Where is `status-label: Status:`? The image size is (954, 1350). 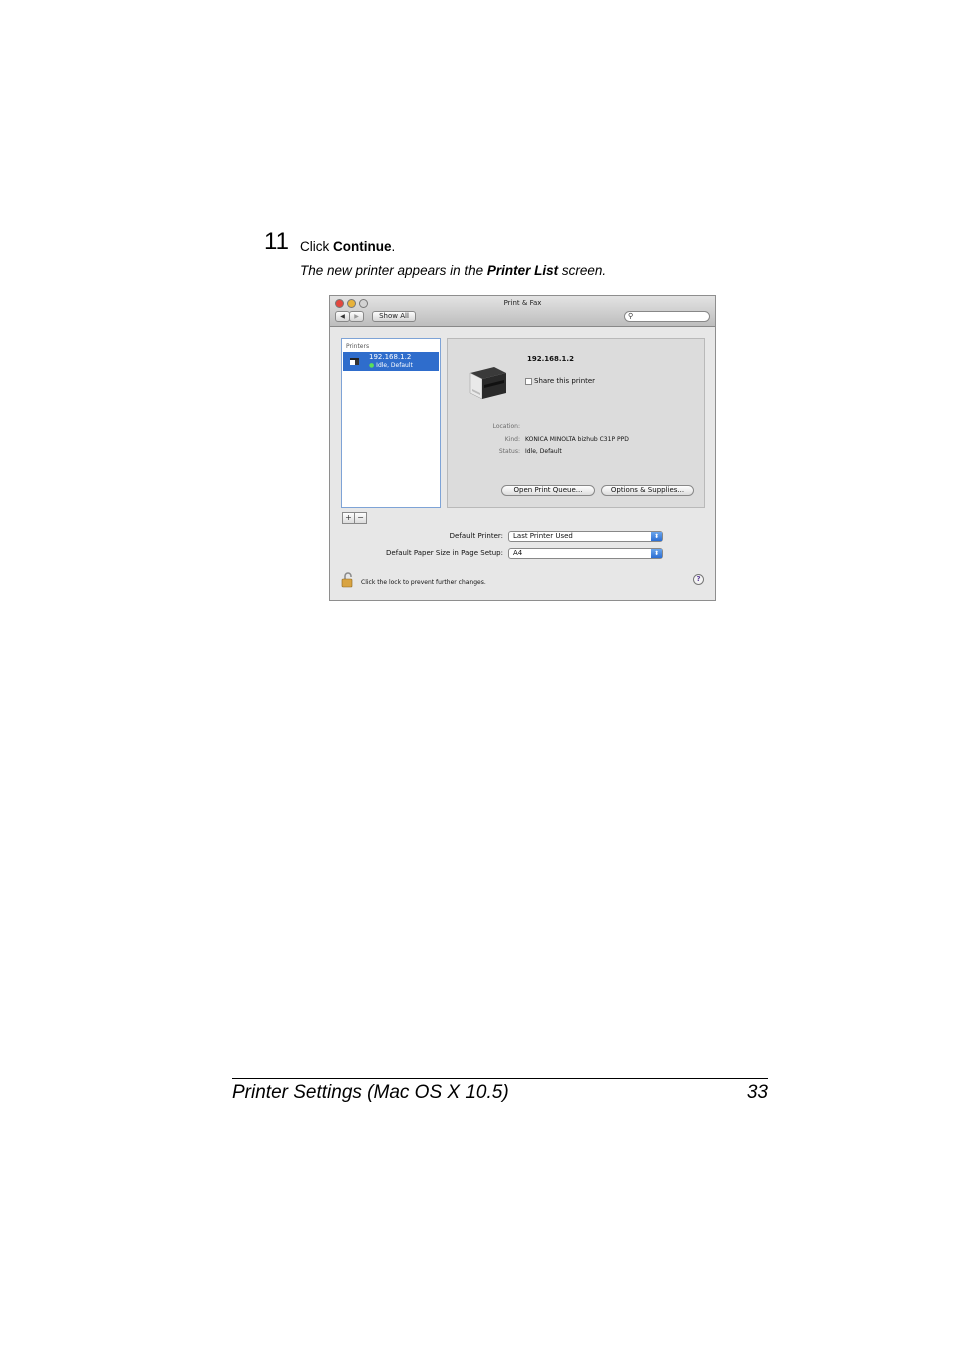
status-label: Status: is located at coordinates (509, 451).